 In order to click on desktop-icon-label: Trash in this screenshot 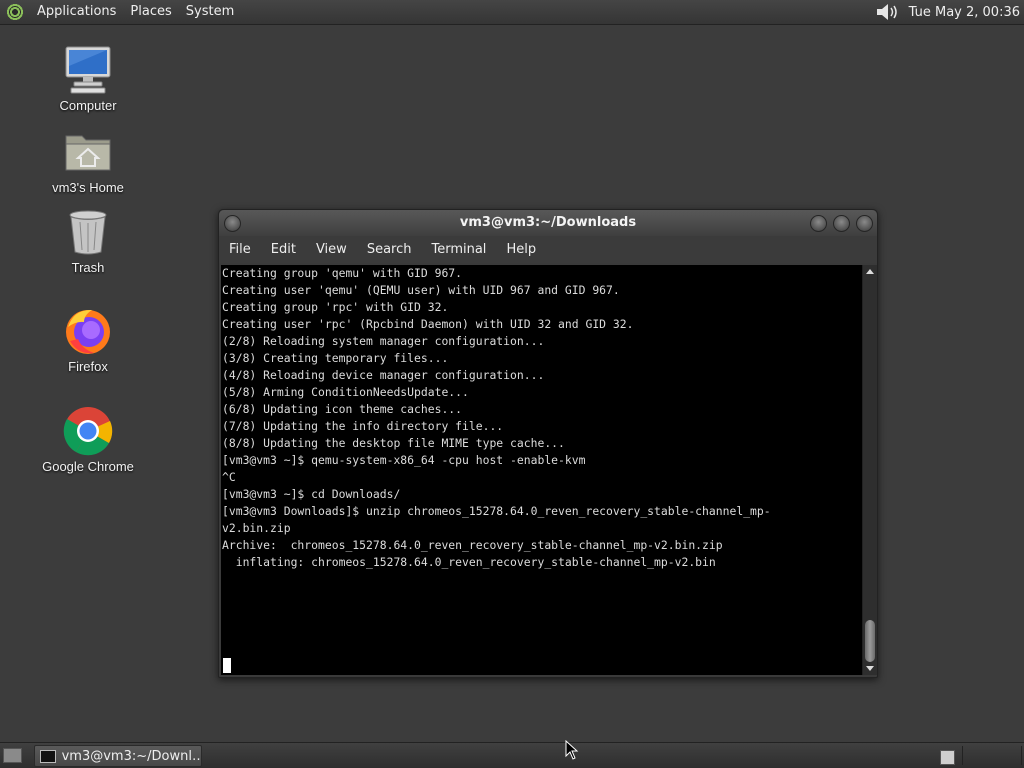, I will do `click(88, 267)`.